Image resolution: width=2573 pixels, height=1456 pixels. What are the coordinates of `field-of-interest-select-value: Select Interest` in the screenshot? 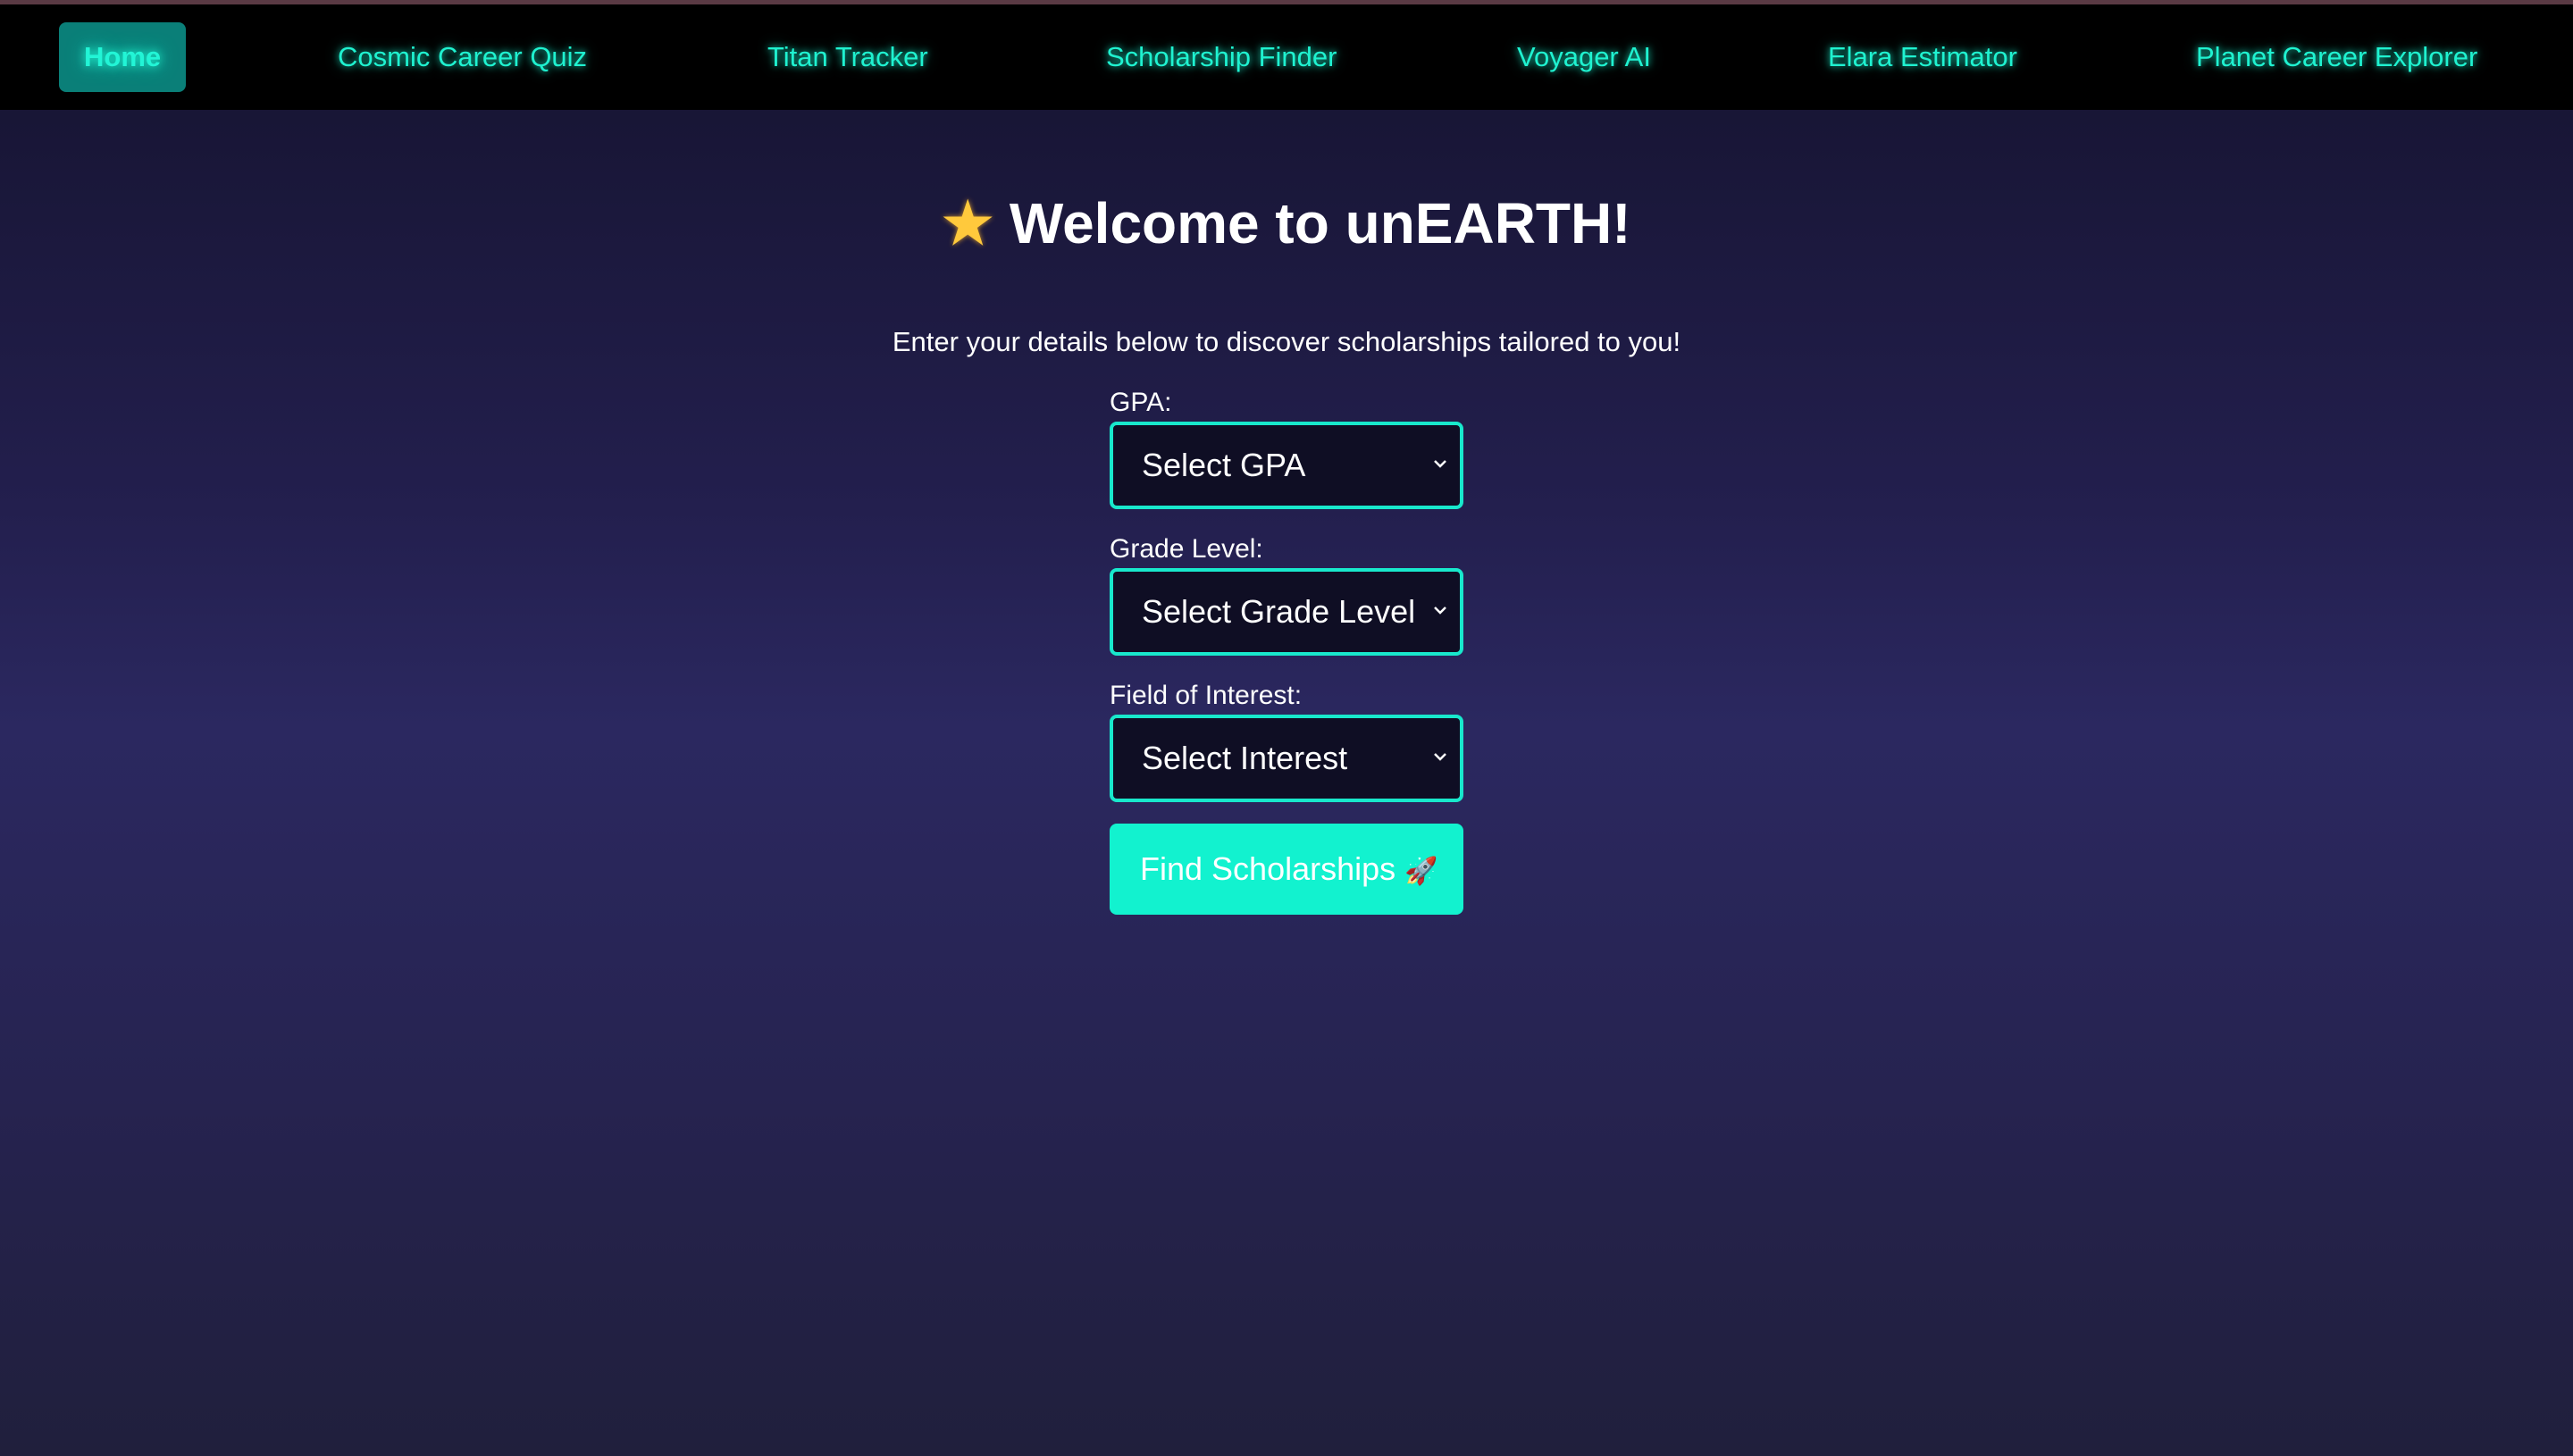 It's located at (1245, 758).